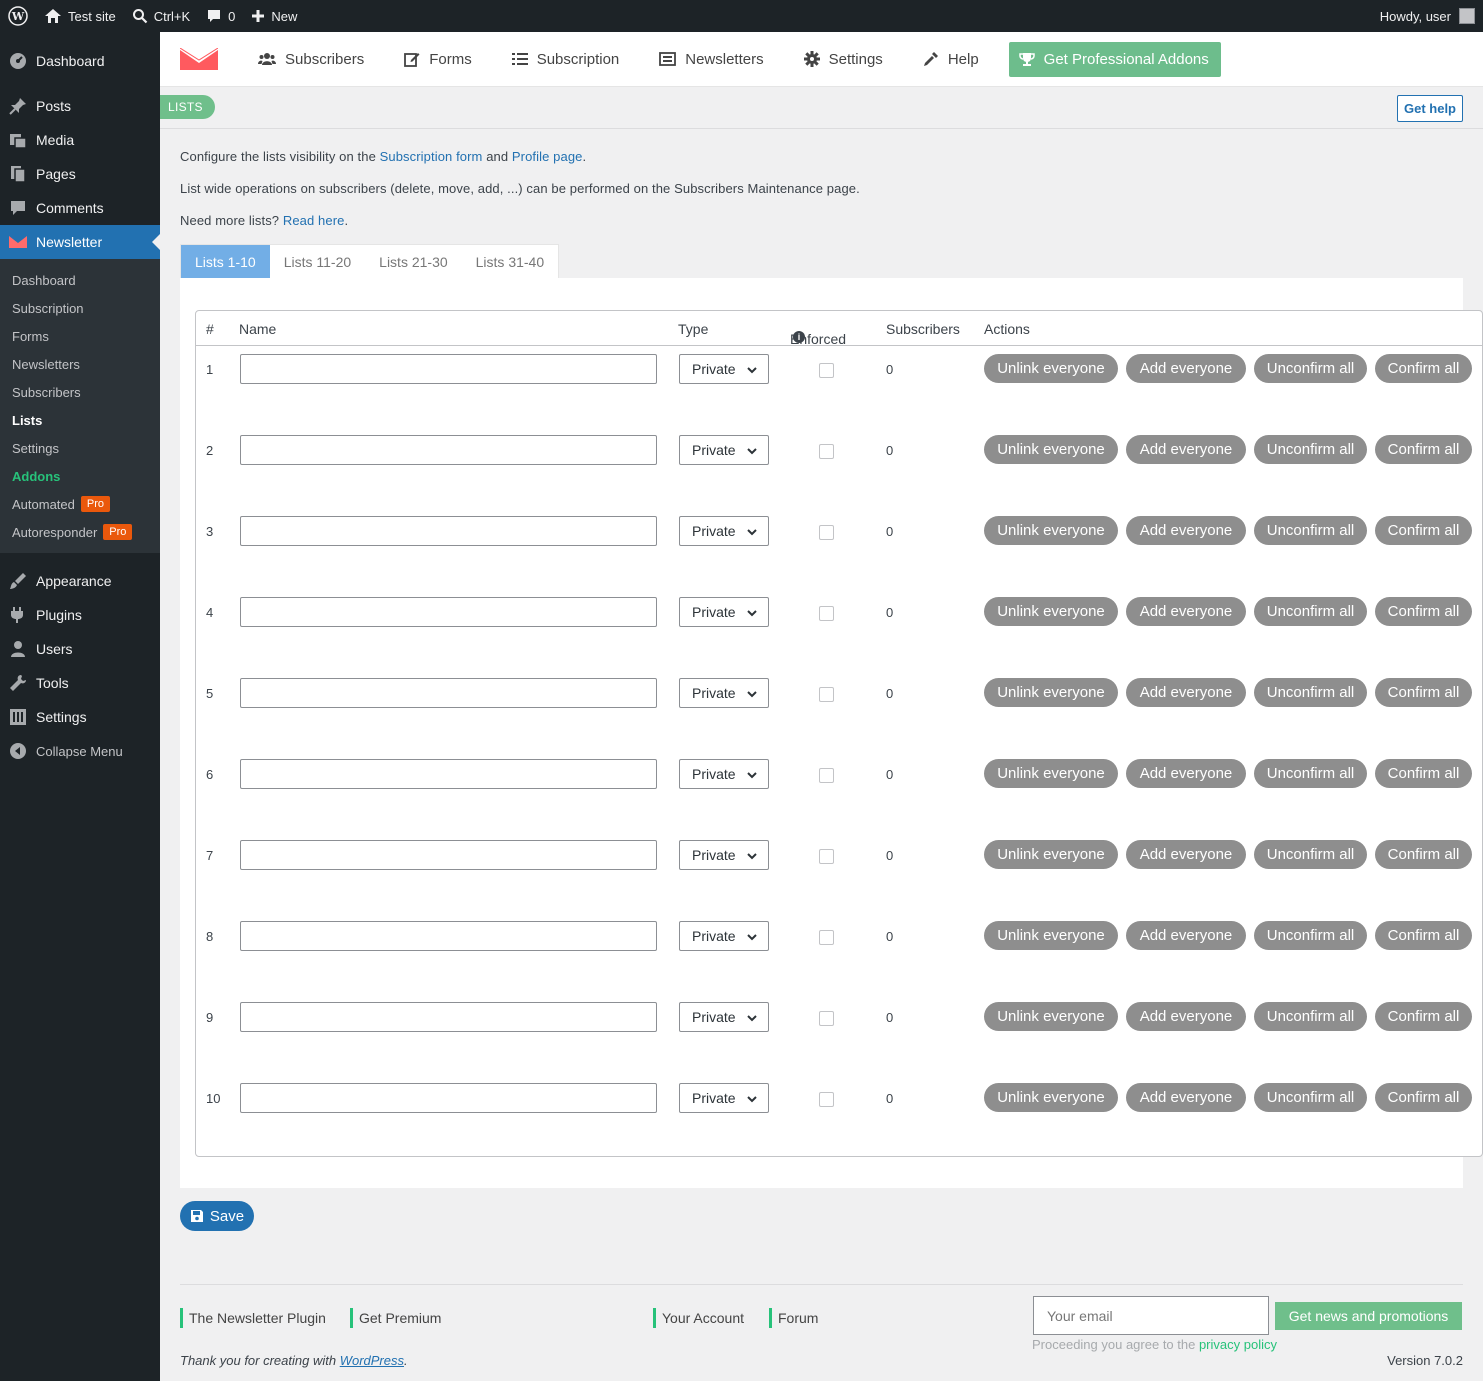 Image resolution: width=1483 pixels, height=1381 pixels. What do you see at coordinates (951, 59) in the screenshot?
I see `nav-help: Help` at bounding box center [951, 59].